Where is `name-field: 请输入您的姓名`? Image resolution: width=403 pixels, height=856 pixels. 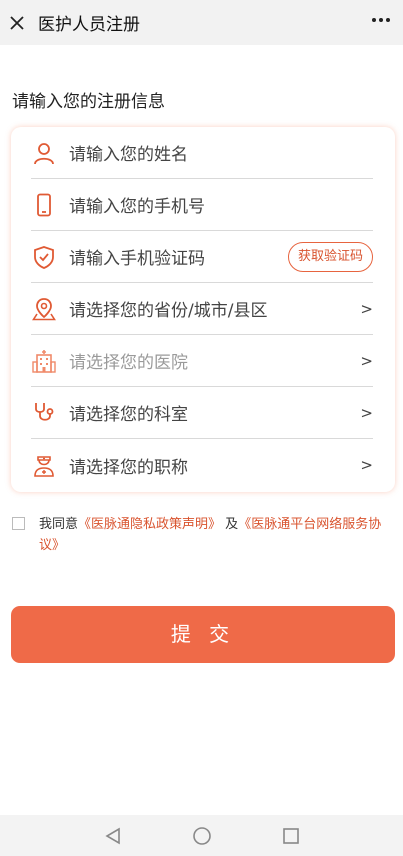
name-field: 请输入您的姓名 is located at coordinates (202, 153).